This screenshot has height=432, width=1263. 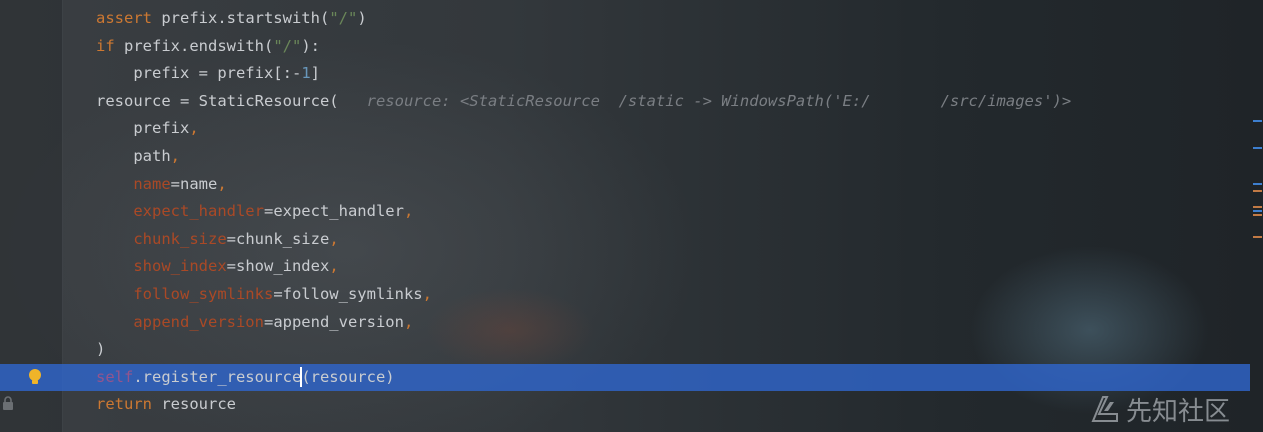 I want to click on code-line: ), so click(x=625, y=350).